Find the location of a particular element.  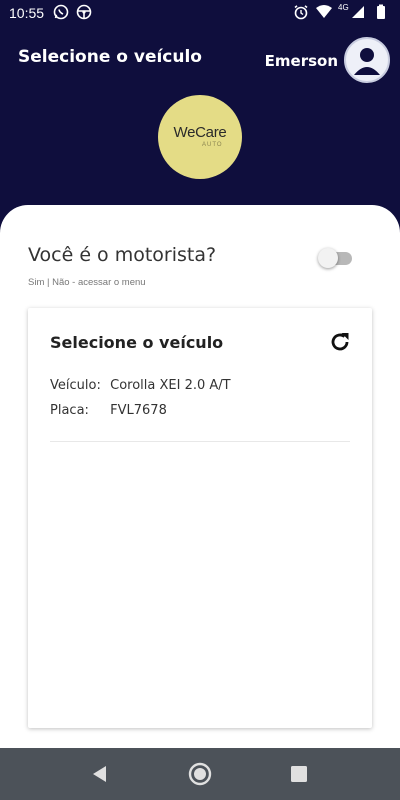

signal-icon is located at coordinates (358, 14).